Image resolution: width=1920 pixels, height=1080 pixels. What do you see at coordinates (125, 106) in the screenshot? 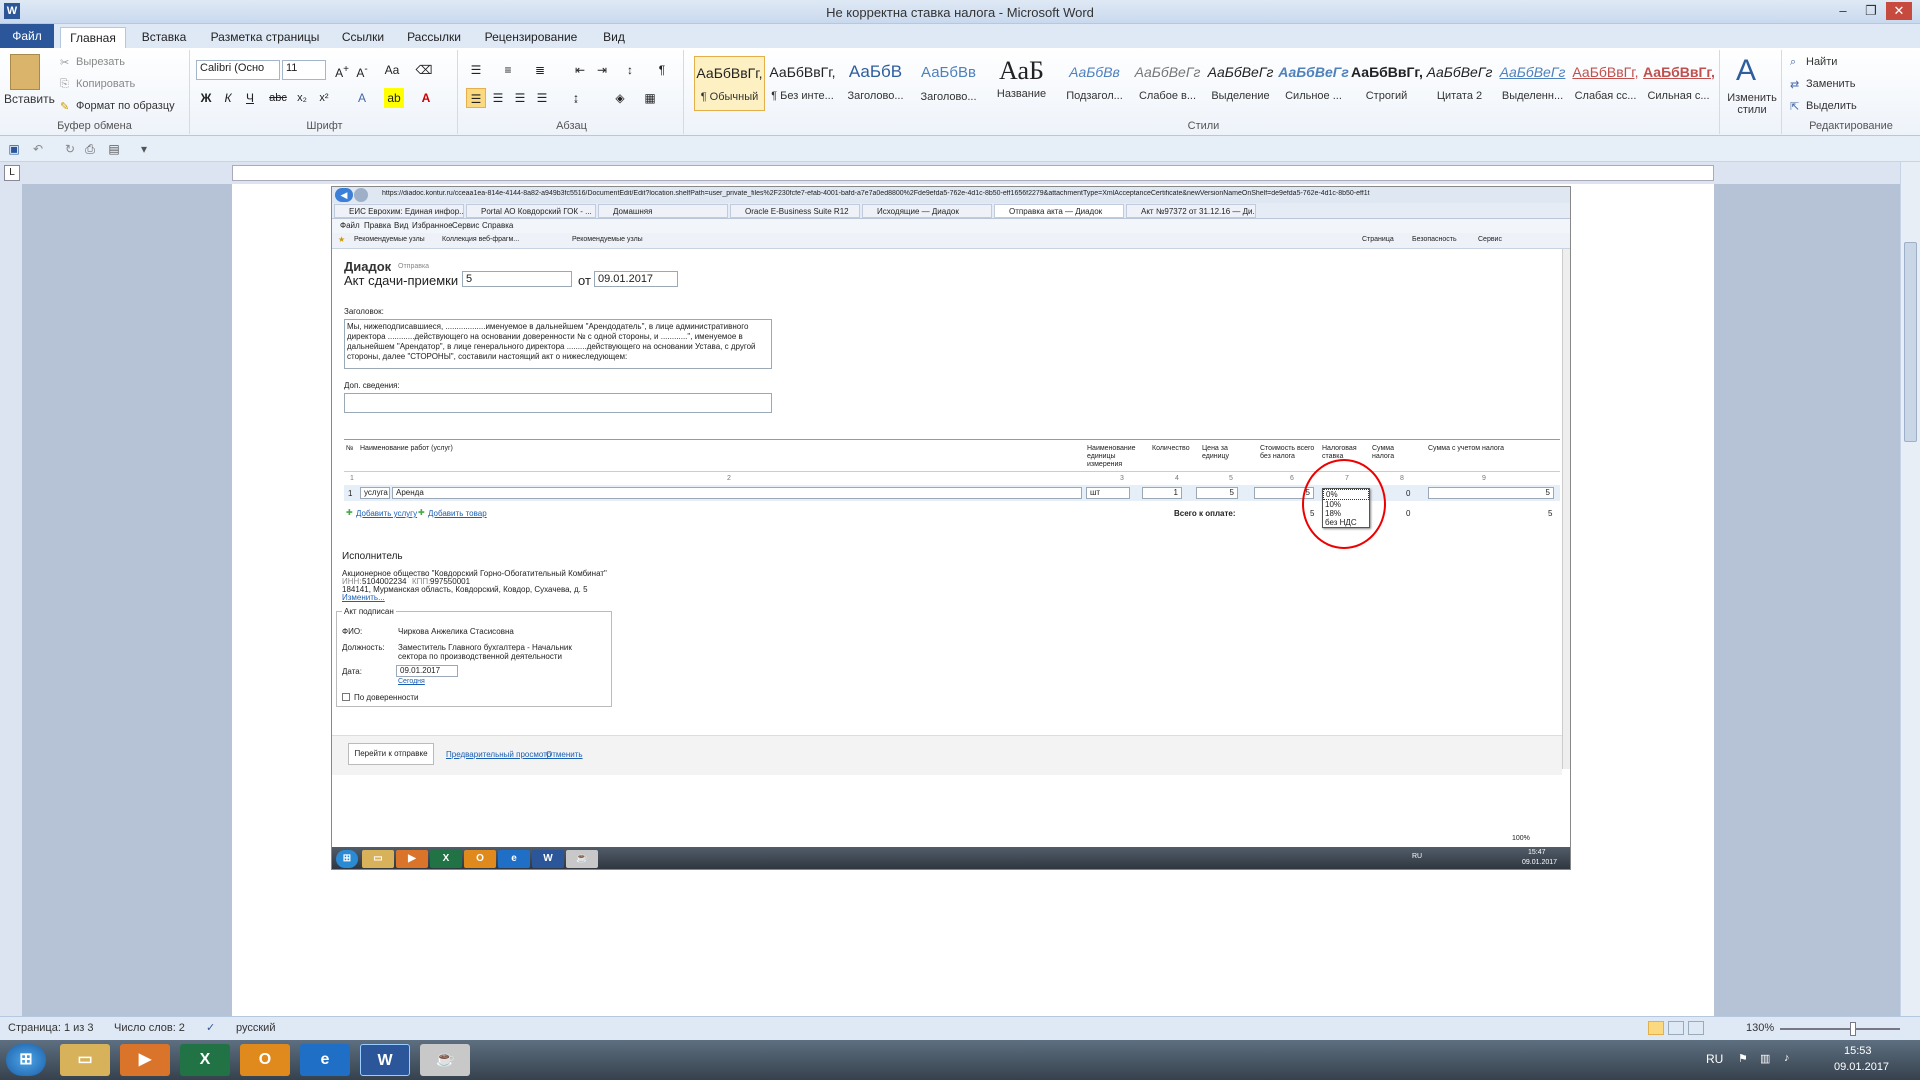
I see `format-painter-button: Формат по образцу` at bounding box center [125, 106].